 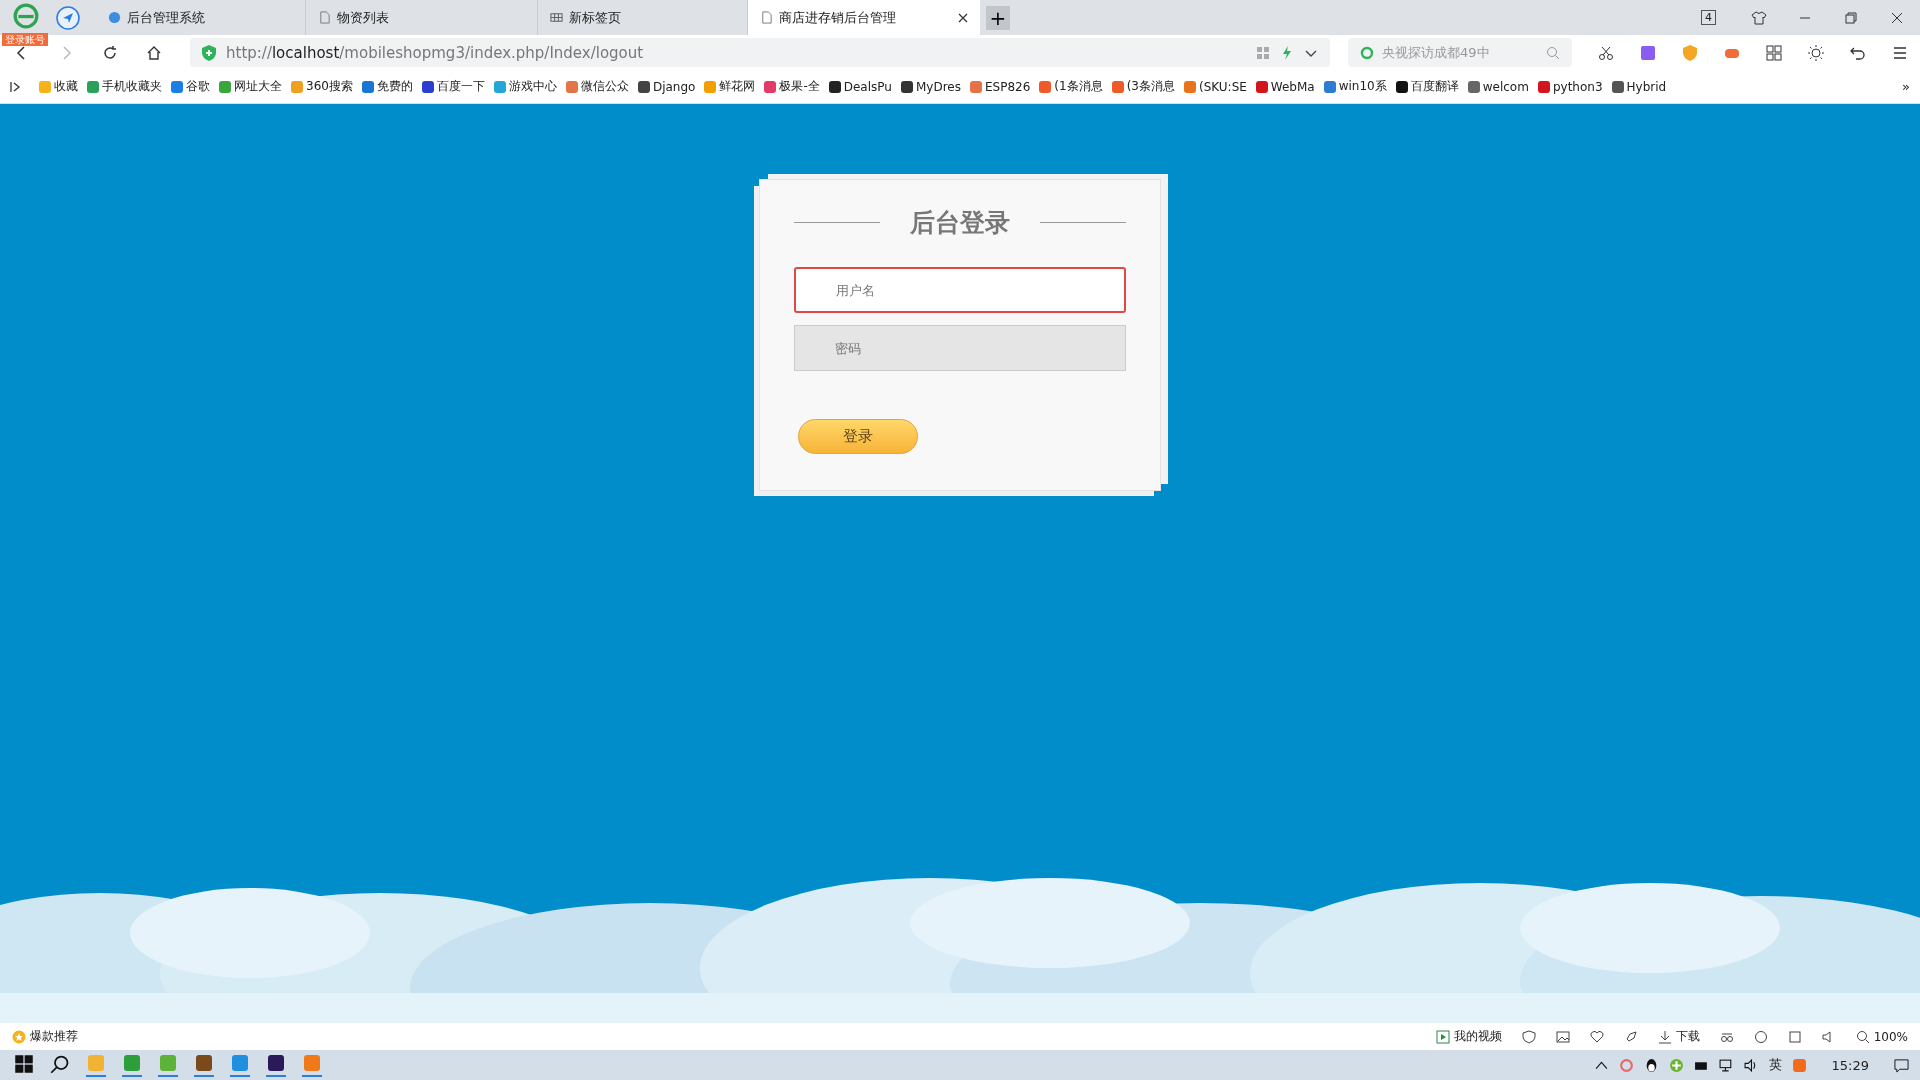 What do you see at coordinates (1851, 17) in the screenshot?
I see `restore-icon` at bounding box center [1851, 17].